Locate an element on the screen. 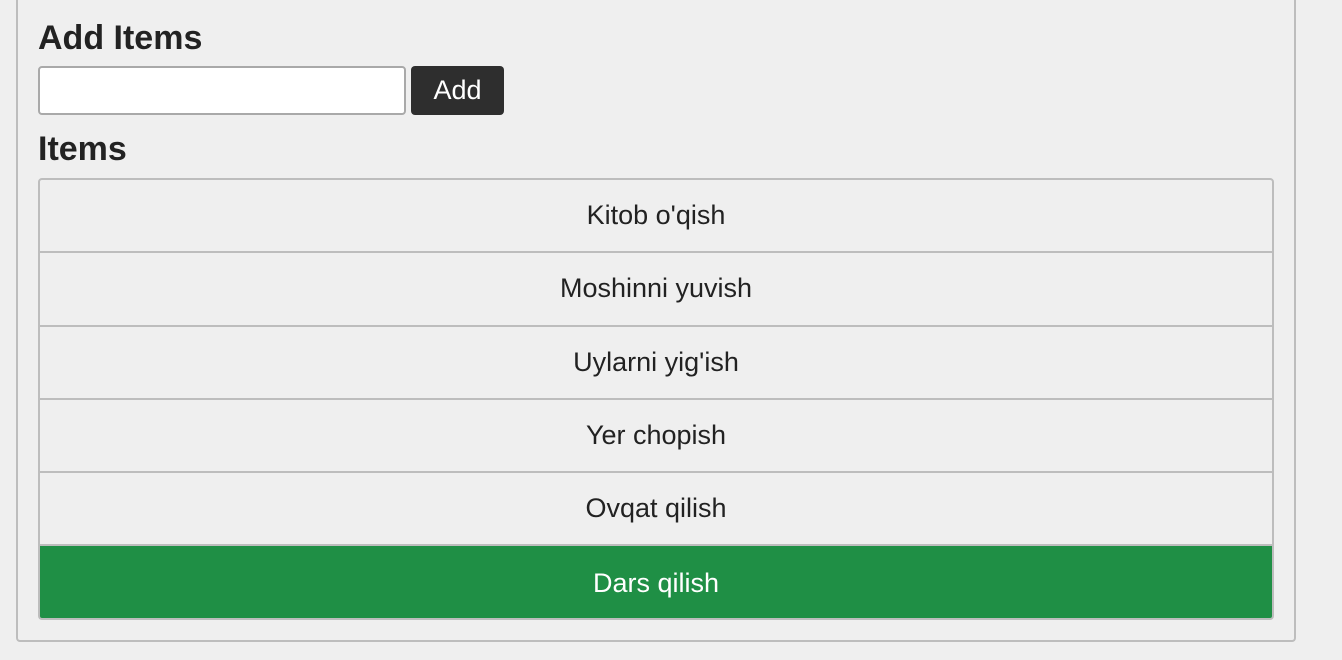  items-heading: Items is located at coordinates (82, 149).